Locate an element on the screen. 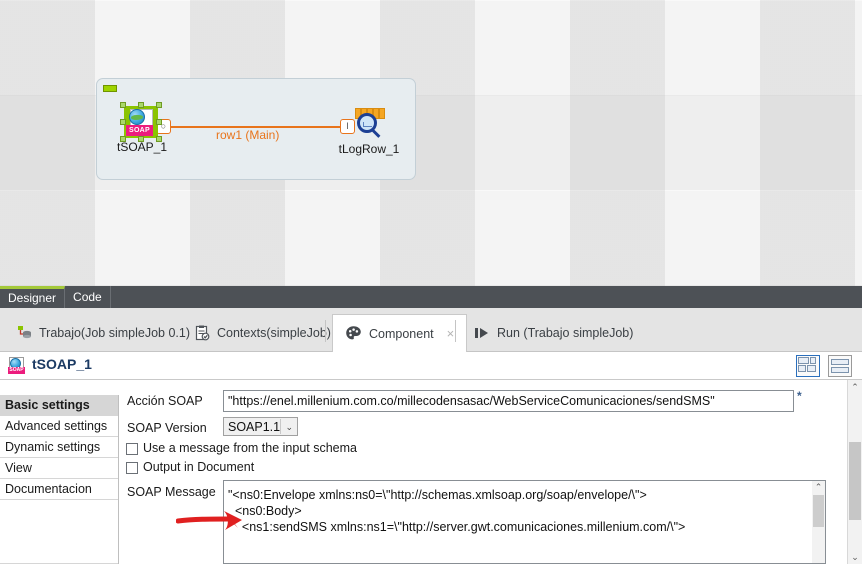  sidebar-item-label: Dynamic settings is located at coordinates (53, 447).